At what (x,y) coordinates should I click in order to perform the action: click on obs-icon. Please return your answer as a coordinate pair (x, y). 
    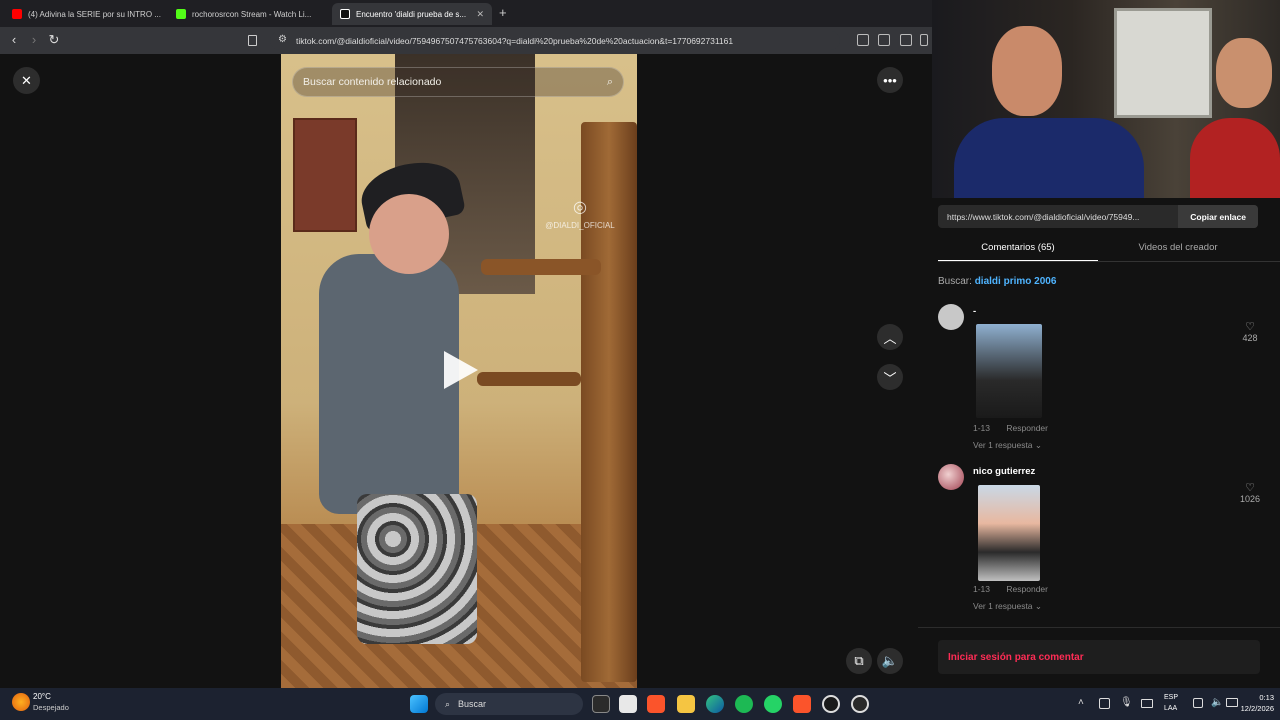
    Looking at the image, I should click on (831, 704).